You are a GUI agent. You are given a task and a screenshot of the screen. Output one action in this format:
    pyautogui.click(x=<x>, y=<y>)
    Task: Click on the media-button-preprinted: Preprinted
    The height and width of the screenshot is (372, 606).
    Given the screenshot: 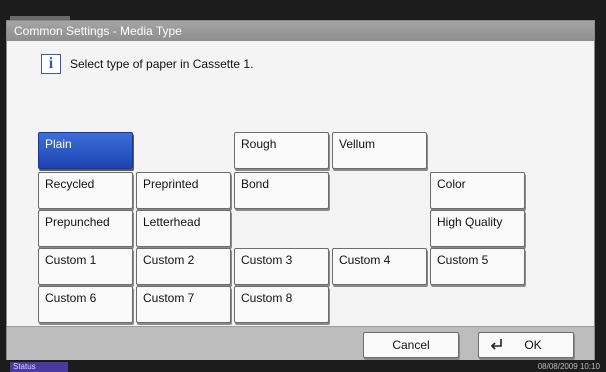 What is the action you would take?
    pyautogui.click(x=183, y=190)
    